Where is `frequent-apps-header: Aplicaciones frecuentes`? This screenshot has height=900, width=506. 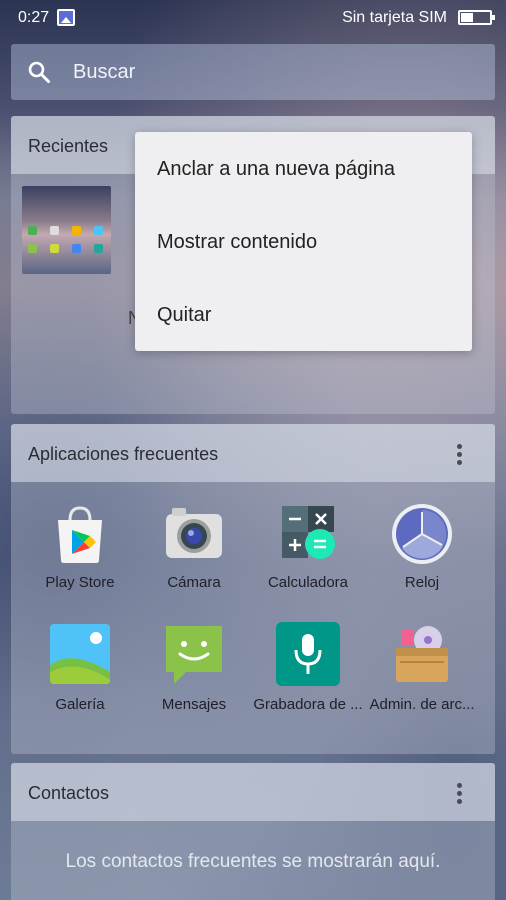
frequent-apps-header: Aplicaciones frecuentes is located at coordinates (253, 453).